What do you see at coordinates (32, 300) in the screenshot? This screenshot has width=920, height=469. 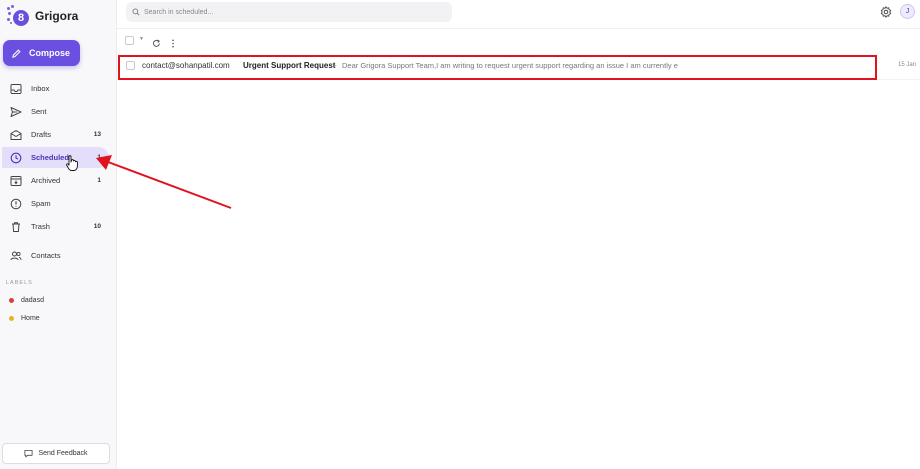 I see `label-item-text: dadasd` at bounding box center [32, 300].